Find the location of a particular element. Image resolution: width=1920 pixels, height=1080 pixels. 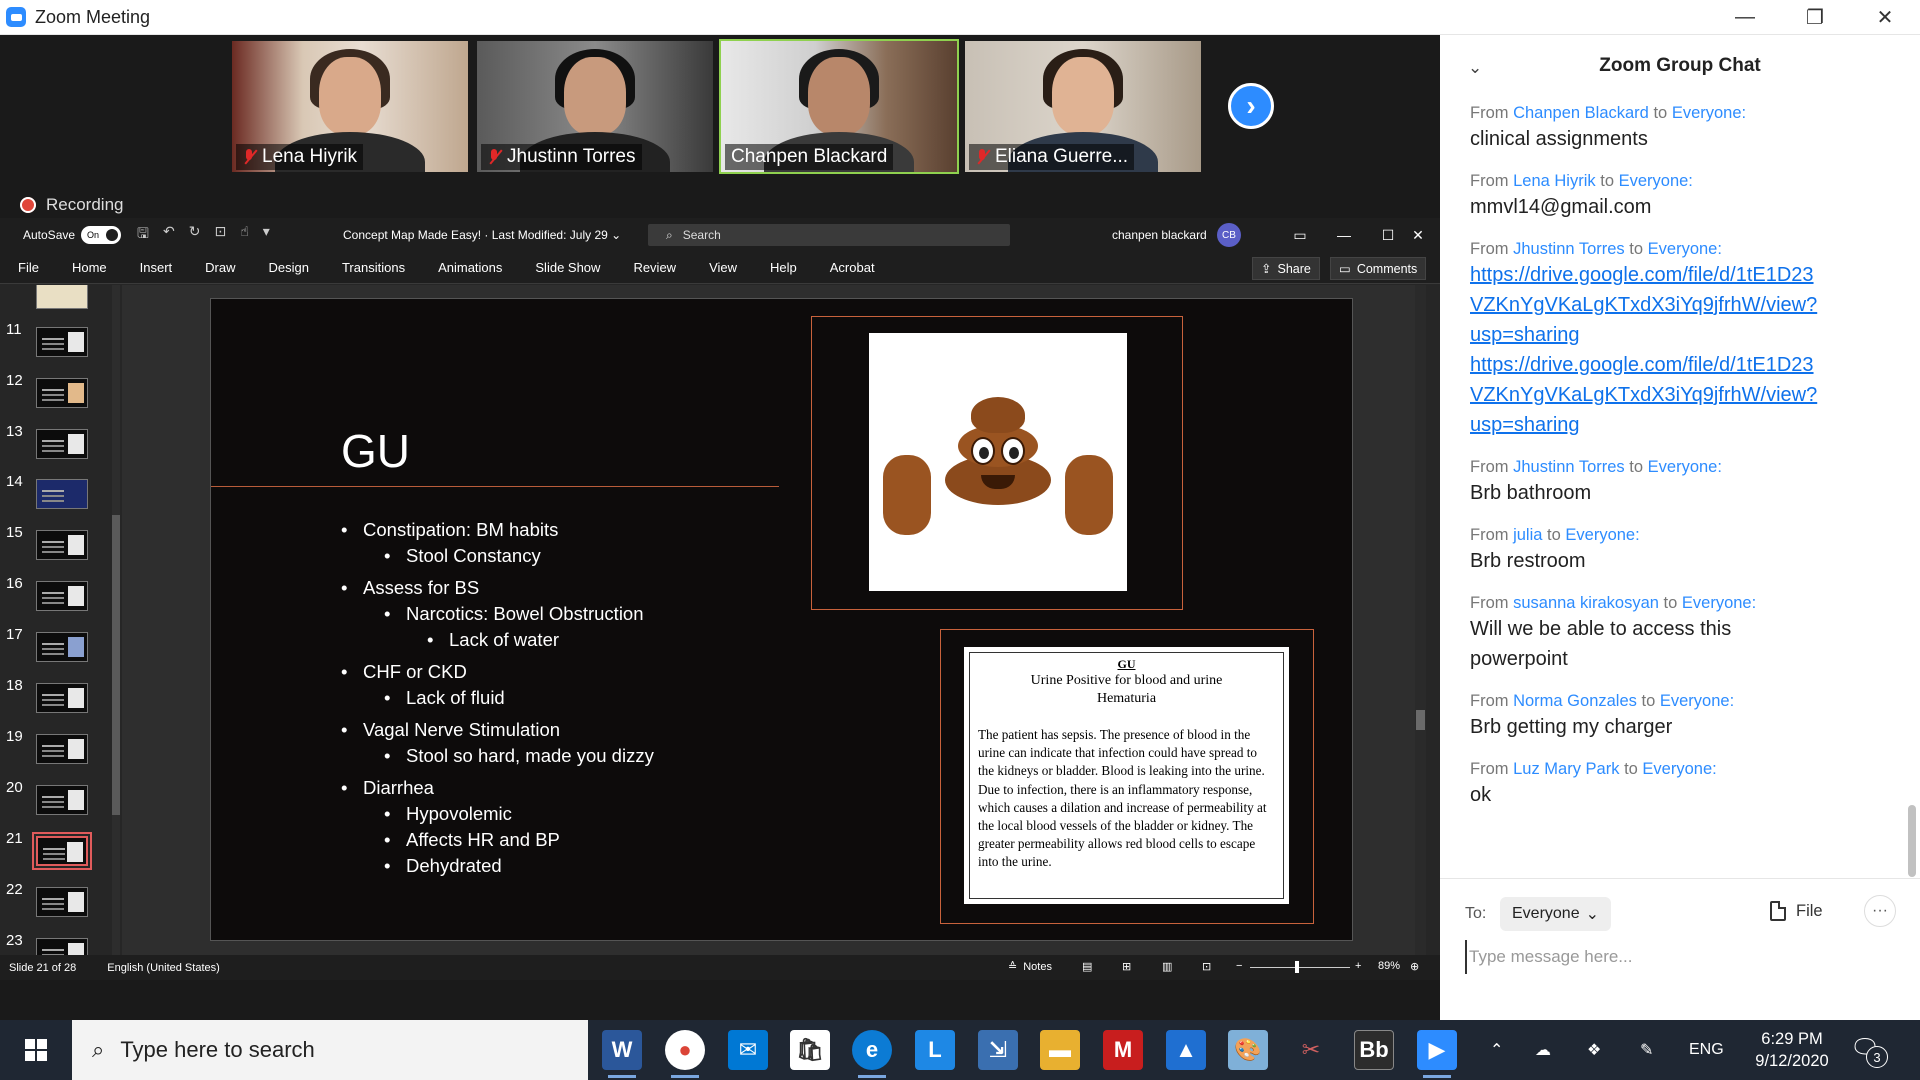

next-page-arrow-icon: › is located at coordinates (1251, 106).